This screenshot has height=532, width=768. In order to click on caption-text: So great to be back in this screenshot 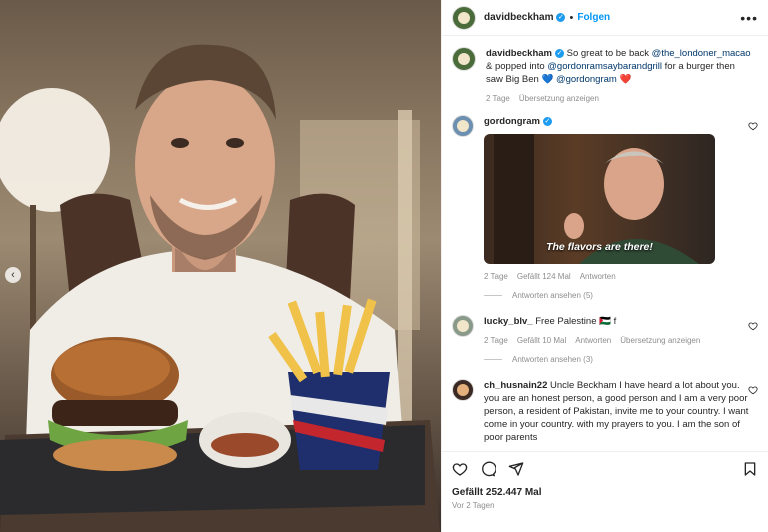, I will do `click(609, 53)`.